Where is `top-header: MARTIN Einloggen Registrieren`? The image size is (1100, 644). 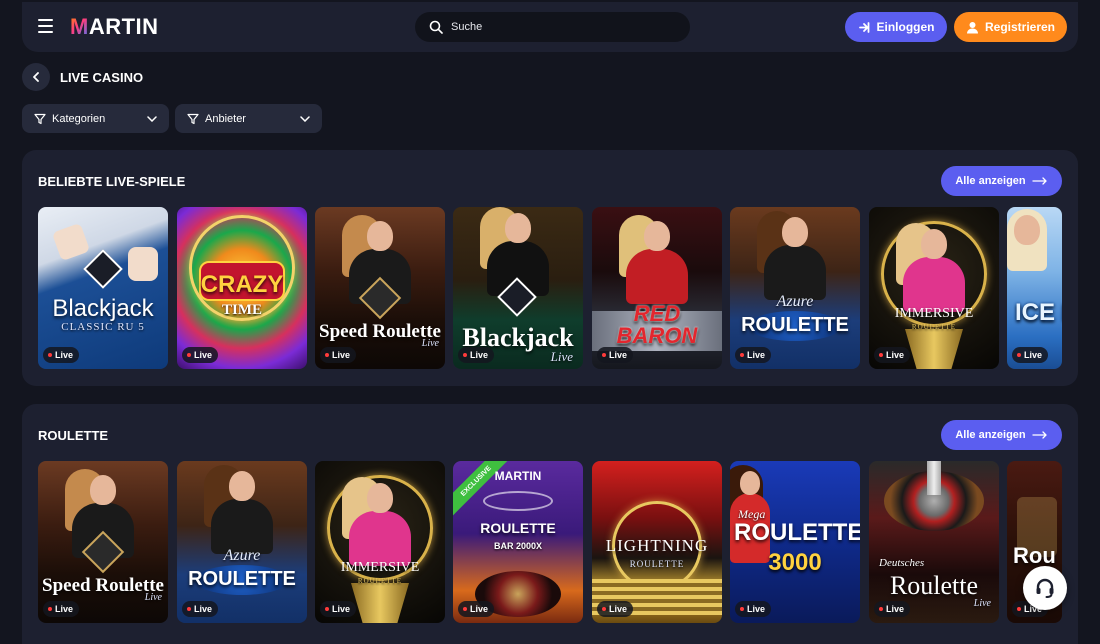 top-header: MARTIN Einloggen Registrieren is located at coordinates (550, 27).